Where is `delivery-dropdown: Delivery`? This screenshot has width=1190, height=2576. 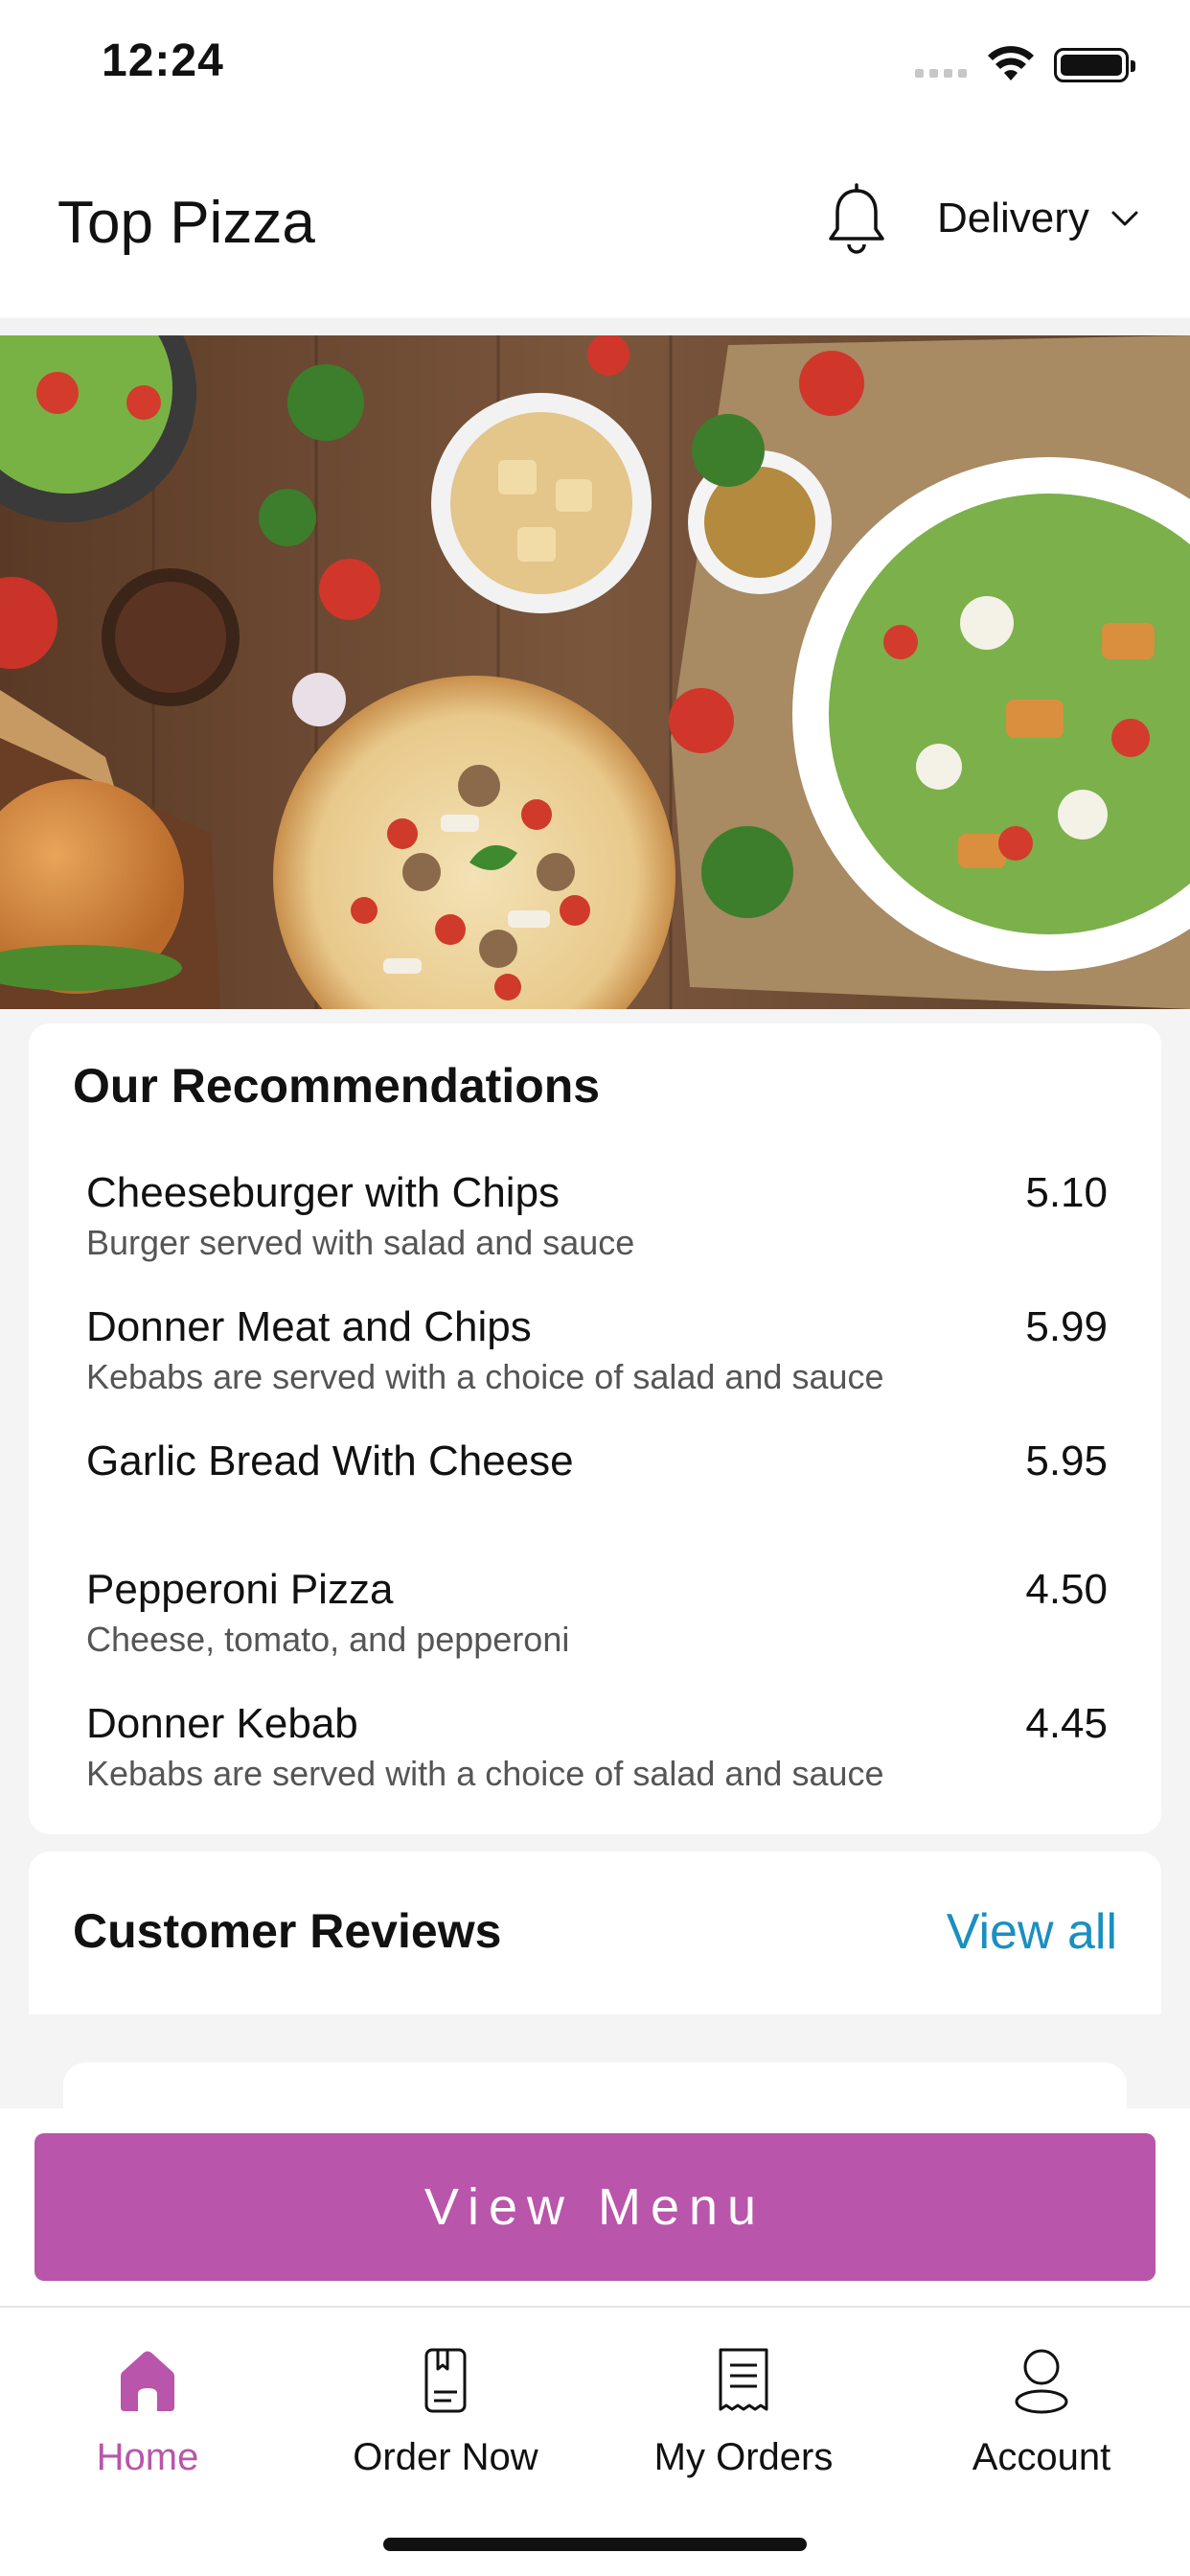 delivery-dropdown: Delivery is located at coordinates (1038, 218).